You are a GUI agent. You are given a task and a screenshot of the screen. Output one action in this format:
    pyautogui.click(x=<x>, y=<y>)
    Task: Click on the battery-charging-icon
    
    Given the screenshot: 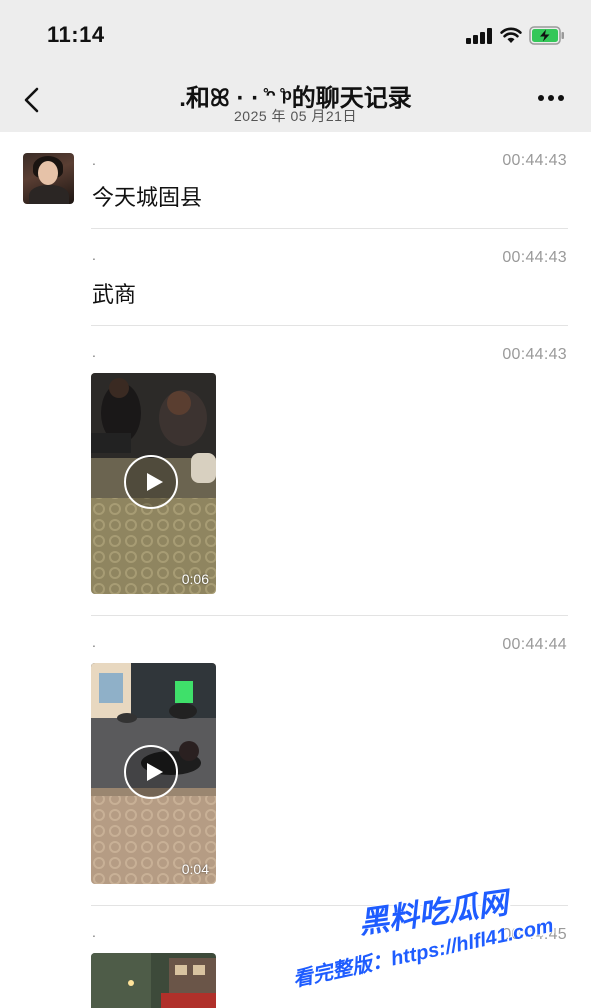 What is the action you would take?
    pyautogui.click(x=546, y=35)
    